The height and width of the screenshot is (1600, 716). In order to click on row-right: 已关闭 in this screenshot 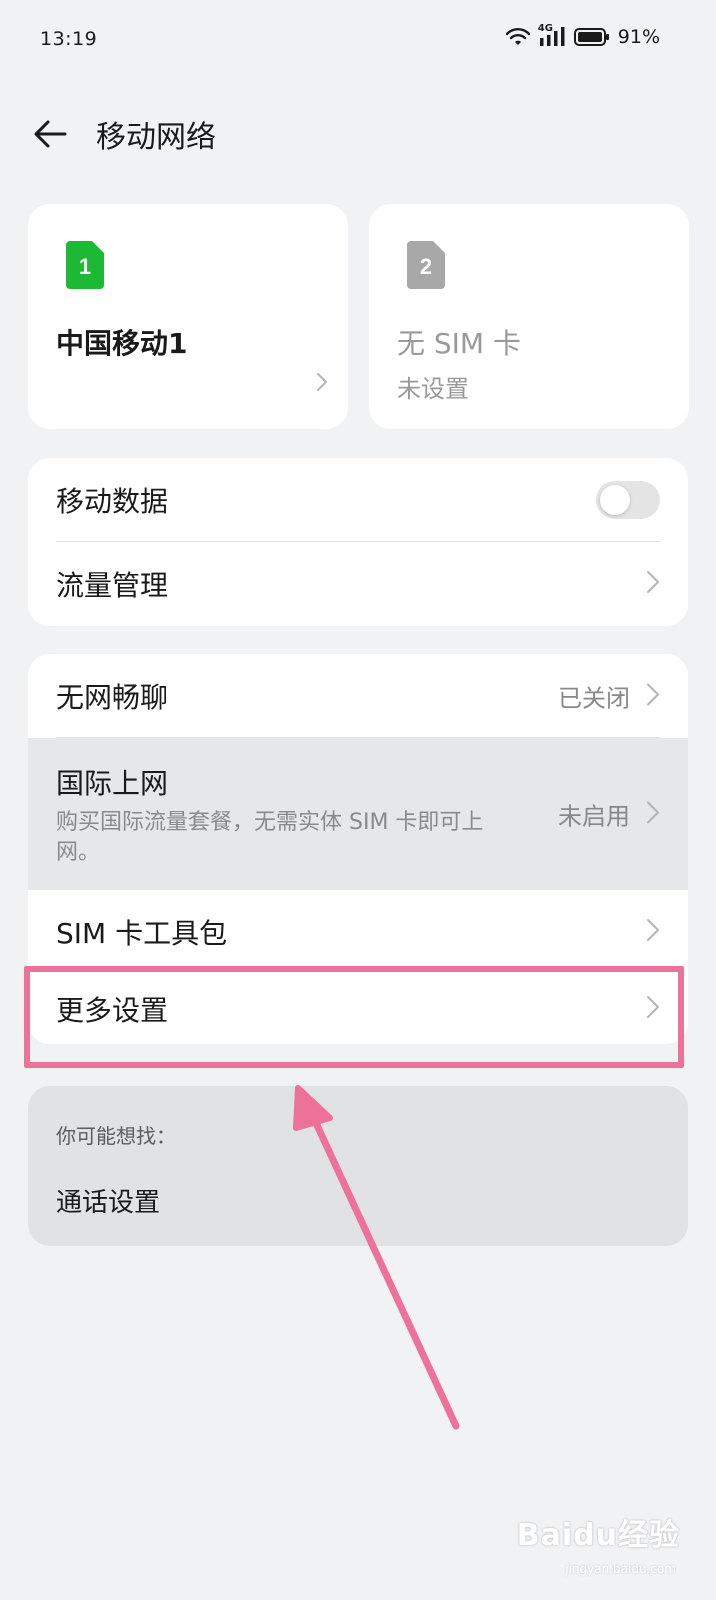, I will do `click(609, 696)`.